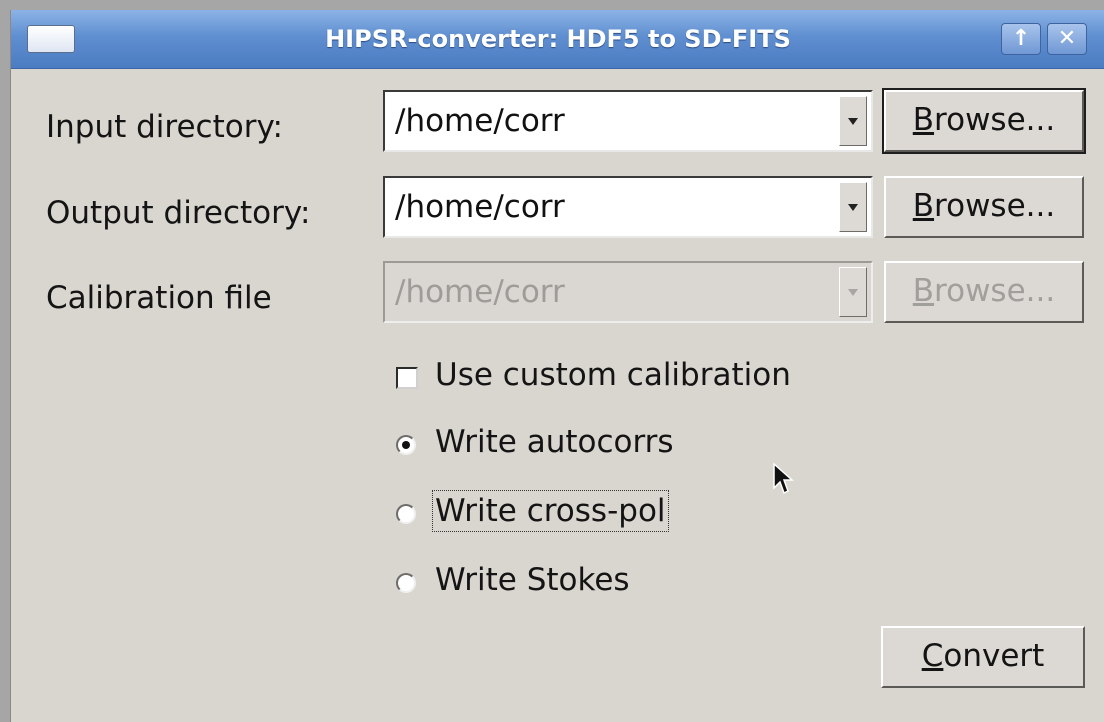 This screenshot has width=1104, height=722. What do you see at coordinates (923, 206) in the screenshot?
I see `output-browse-mnemonic: B` at bounding box center [923, 206].